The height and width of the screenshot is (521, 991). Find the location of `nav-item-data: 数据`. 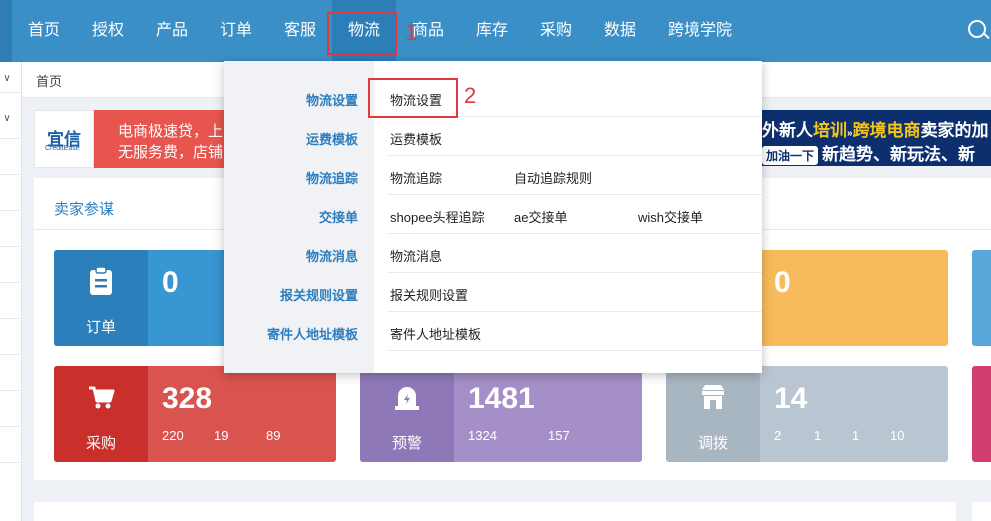

nav-item-data: 数据 is located at coordinates (620, 31).